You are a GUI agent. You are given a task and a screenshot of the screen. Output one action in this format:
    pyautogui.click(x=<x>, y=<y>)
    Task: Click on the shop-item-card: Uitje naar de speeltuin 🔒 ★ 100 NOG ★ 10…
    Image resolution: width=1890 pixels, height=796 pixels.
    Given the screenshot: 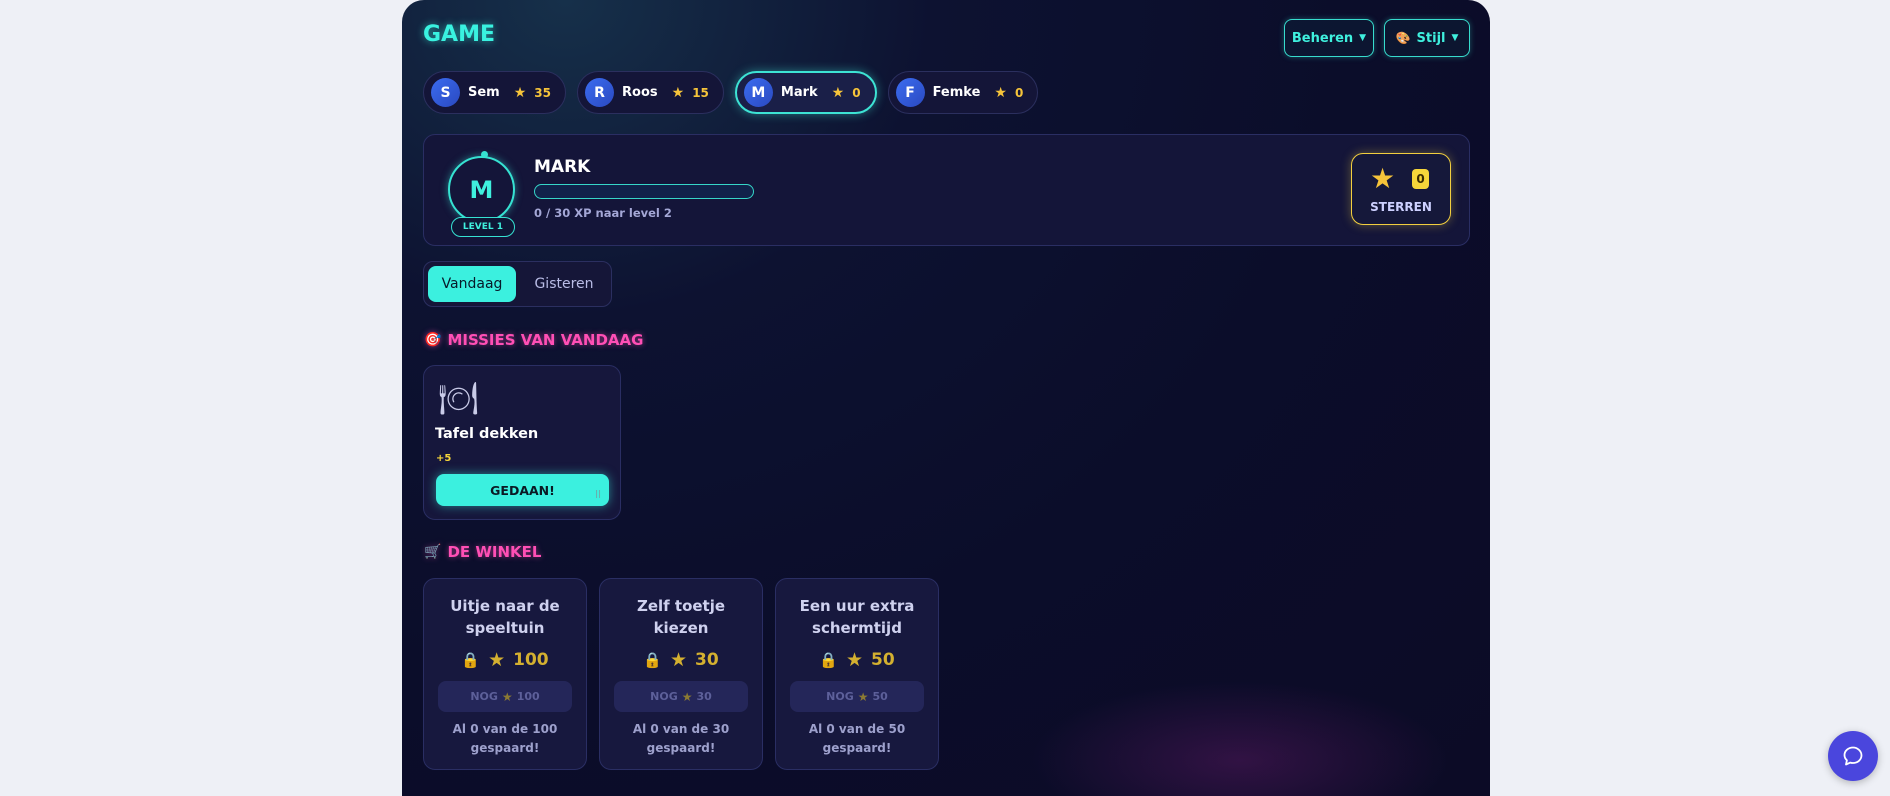 What is the action you would take?
    pyautogui.click(x=505, y=674)
    